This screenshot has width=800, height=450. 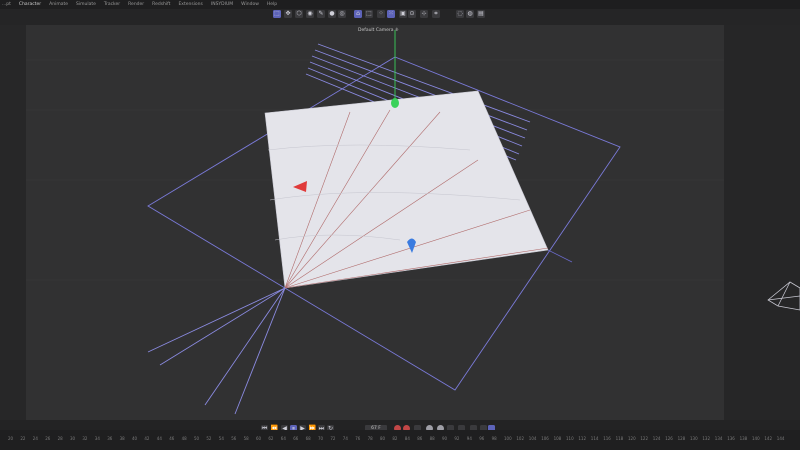 What do you see at coordinates (283, 438) in the screenshot?
I see `ruler-tick-label: 64` at bounding box center [283, 438].